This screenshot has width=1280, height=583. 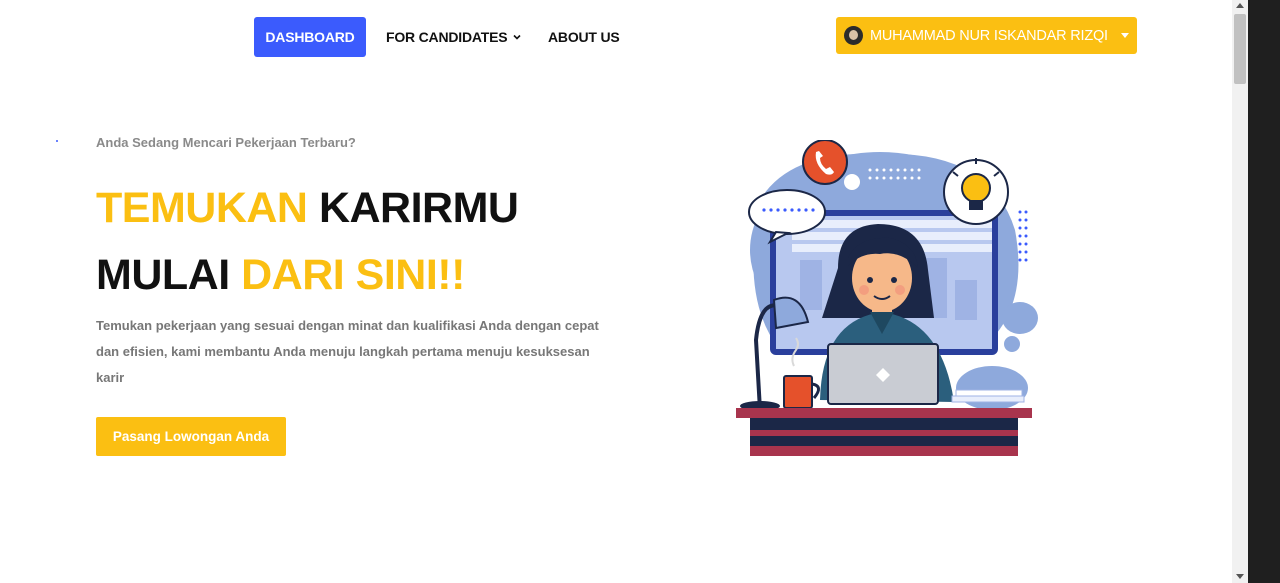 What do you see at coordinates (418, 208) in the screenshot?
I see `headline-word: KARIRMU` at bounding box center [418, 208].